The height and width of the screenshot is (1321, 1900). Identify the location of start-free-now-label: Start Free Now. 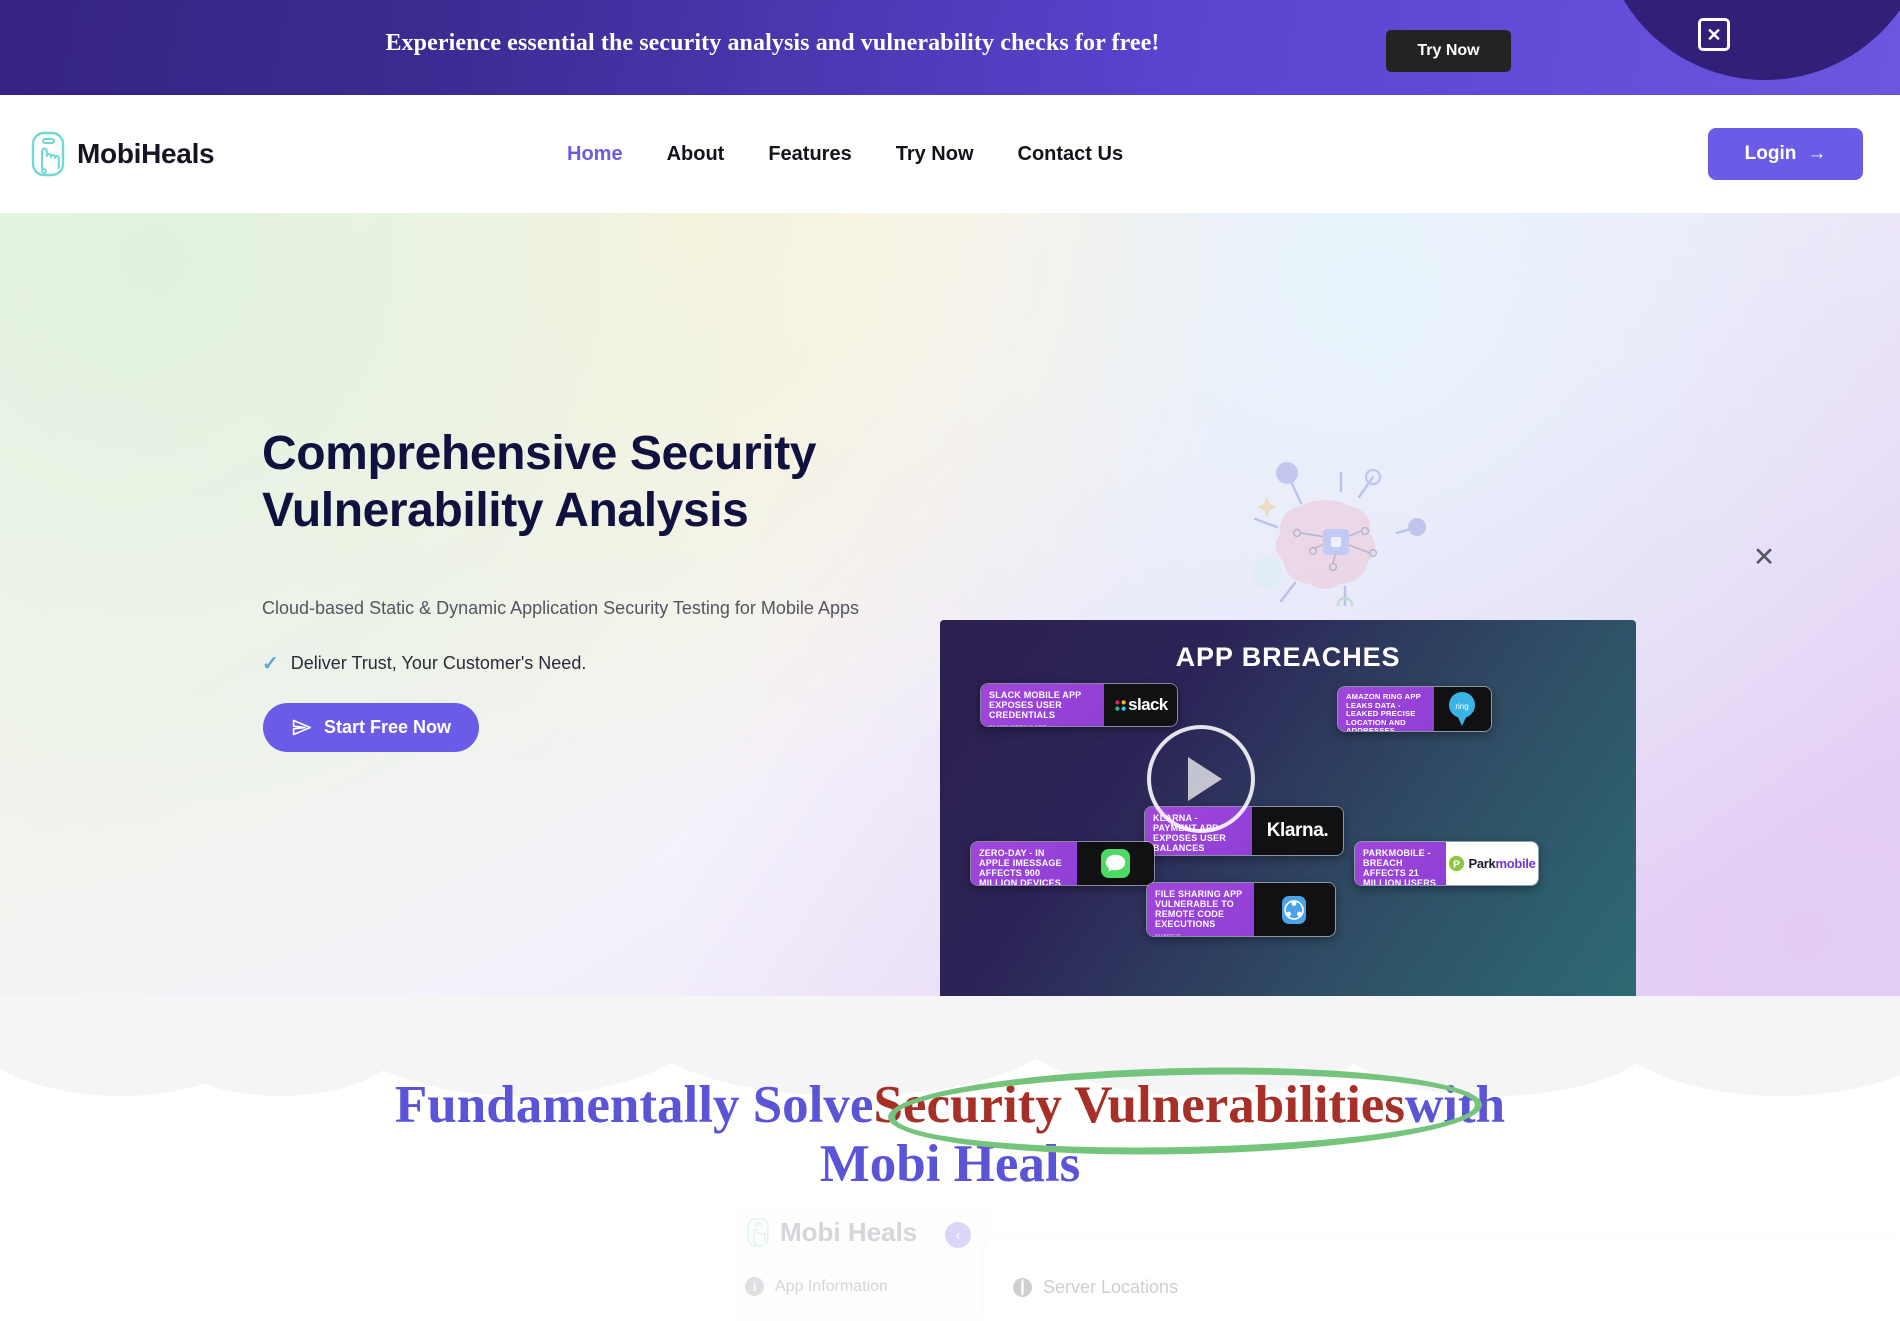
(388, 727).